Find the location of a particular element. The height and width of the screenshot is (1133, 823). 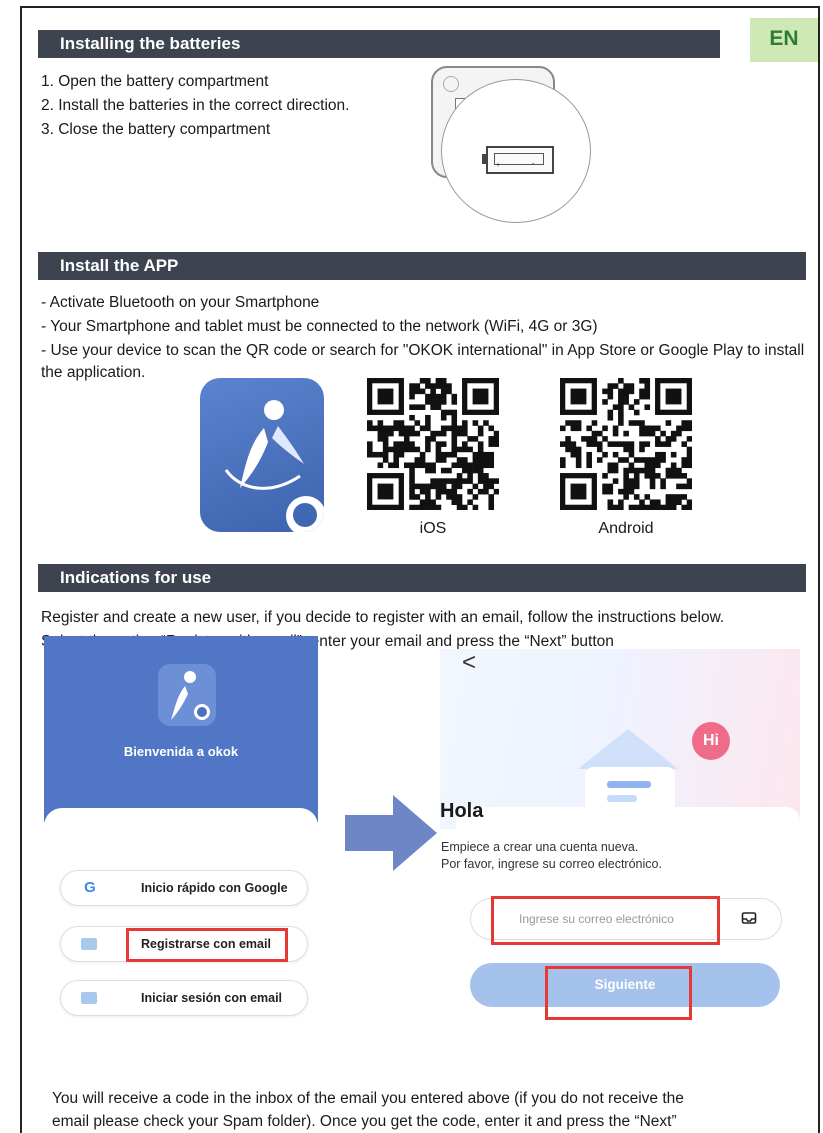

login-email-label: Iniciar sesión con email is located at coordinates (212, 998).